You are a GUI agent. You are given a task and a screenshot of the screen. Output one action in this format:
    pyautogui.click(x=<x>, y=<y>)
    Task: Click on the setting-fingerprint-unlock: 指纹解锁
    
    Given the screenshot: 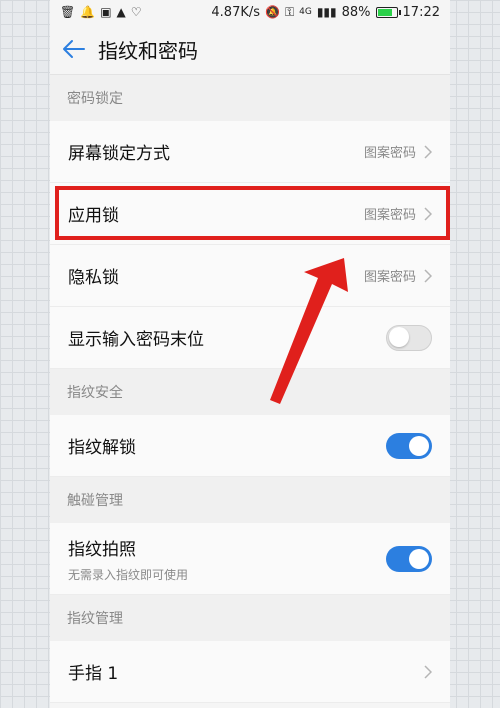 What is the action you would take?
    pyautogui.click(x=250, y=446)
    